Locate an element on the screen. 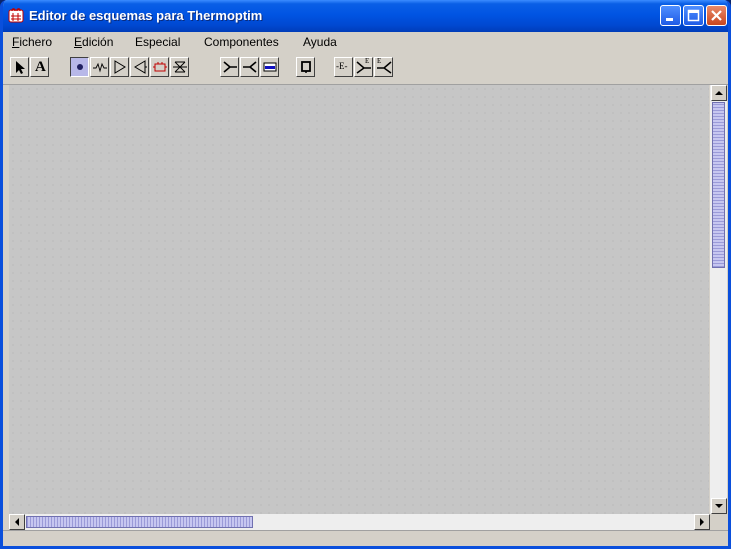 Image resolution: width=731 pixels, height=549 pixels. title-bar: Editor de esquemas para Thermoptim is located at coordinates (365, 16).